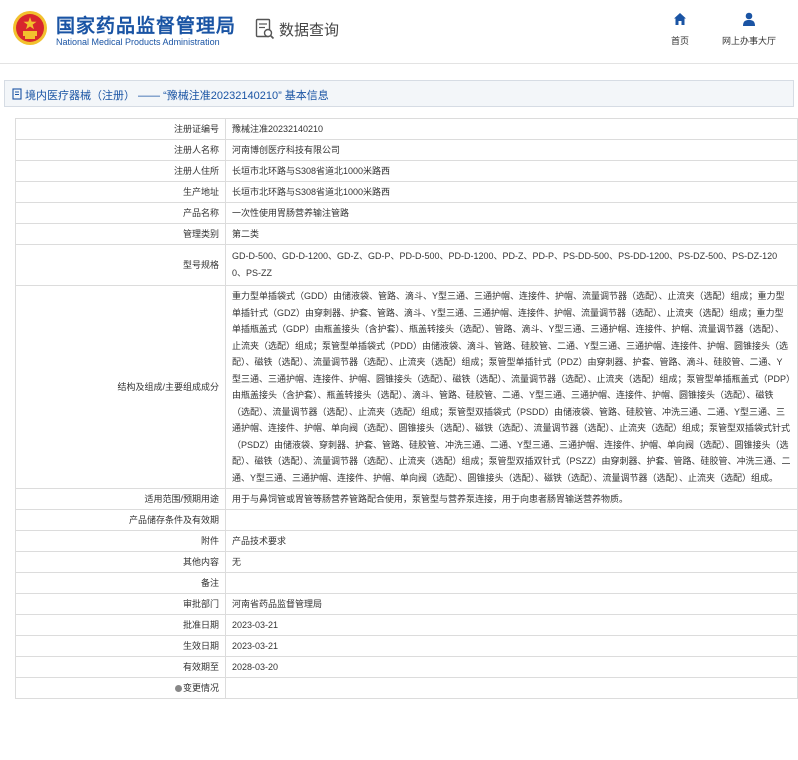 Image resolution: width=798 pixels, height=760 pixels. I want to click on hint-icon, so click(178, 689).